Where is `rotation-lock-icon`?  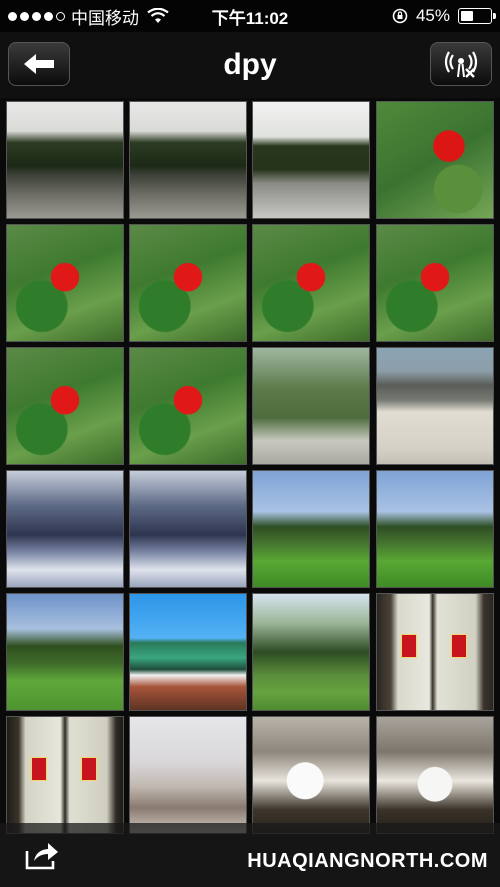 rotation-lock-icon is located at coordinates (400, 16).